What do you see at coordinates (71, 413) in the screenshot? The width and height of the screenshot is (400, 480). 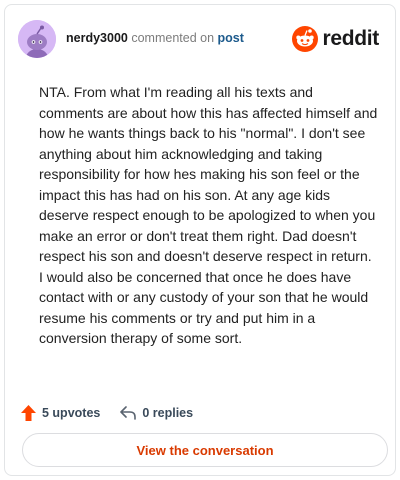 I see `upvote-count: 5 upvotes` at bounding box center [71, 413].